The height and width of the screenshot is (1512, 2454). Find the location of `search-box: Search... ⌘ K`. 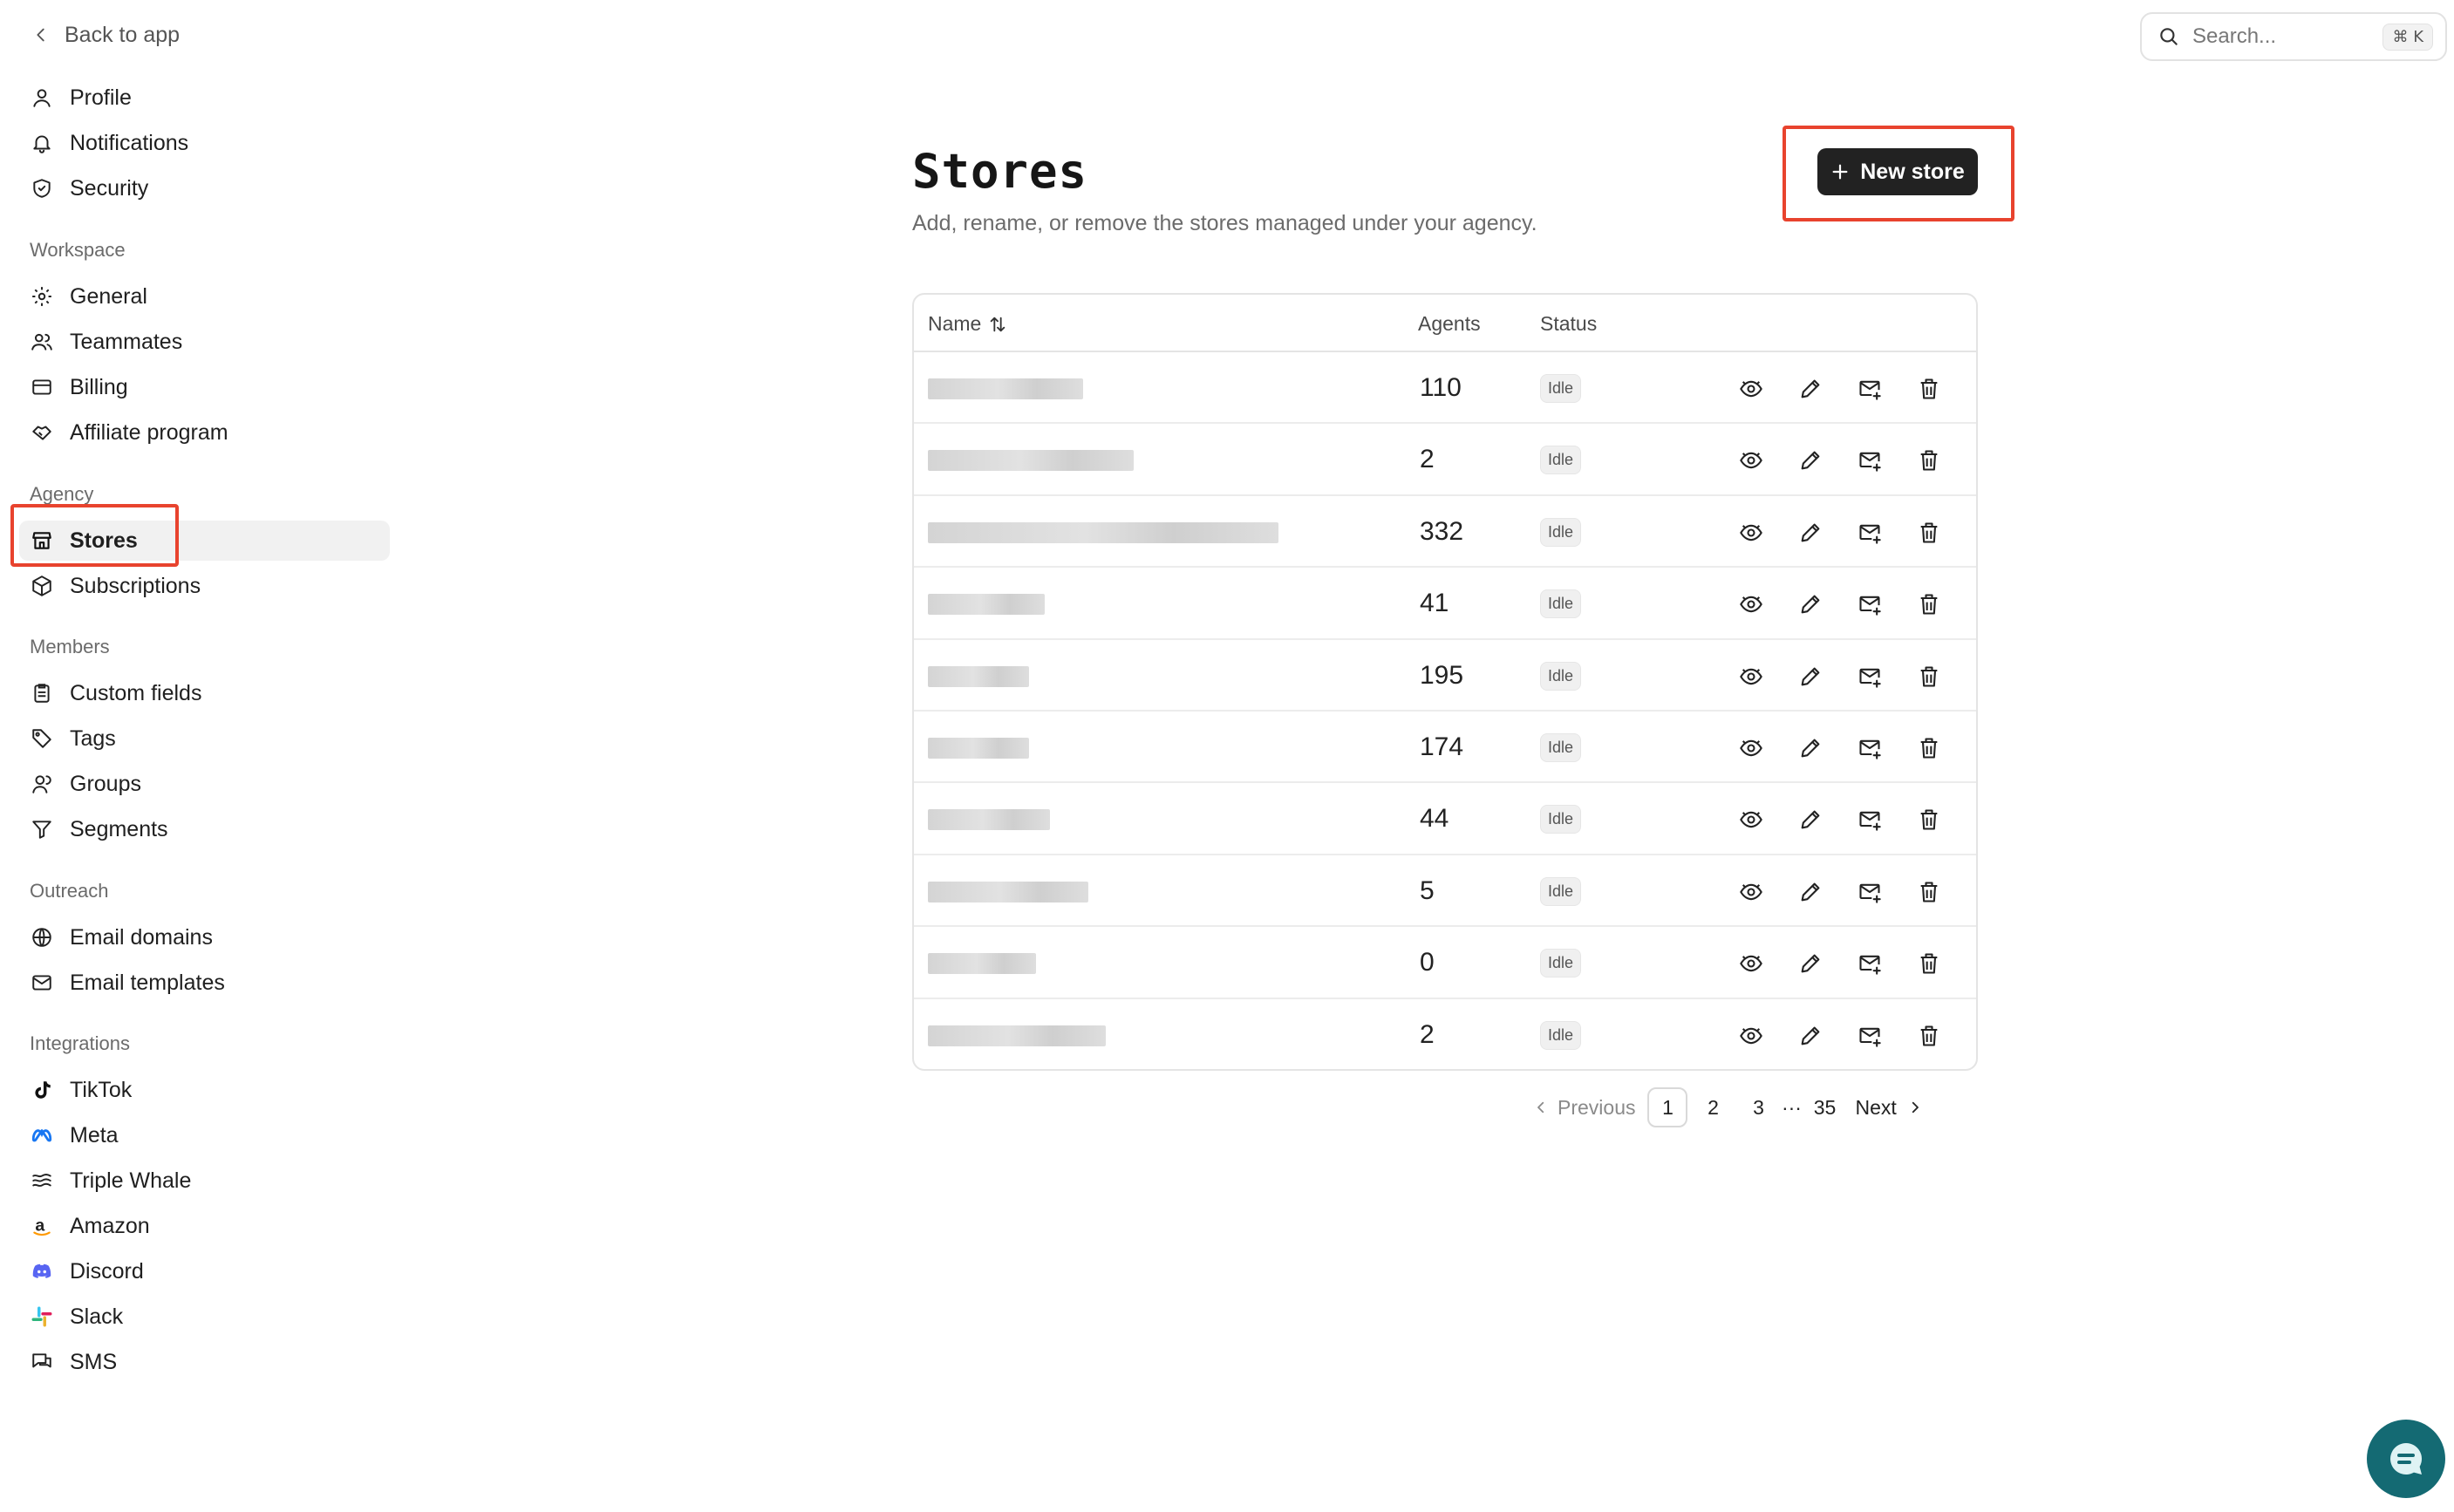

search-box: Search... ⌘ K is located at coordinates (2293, 36).